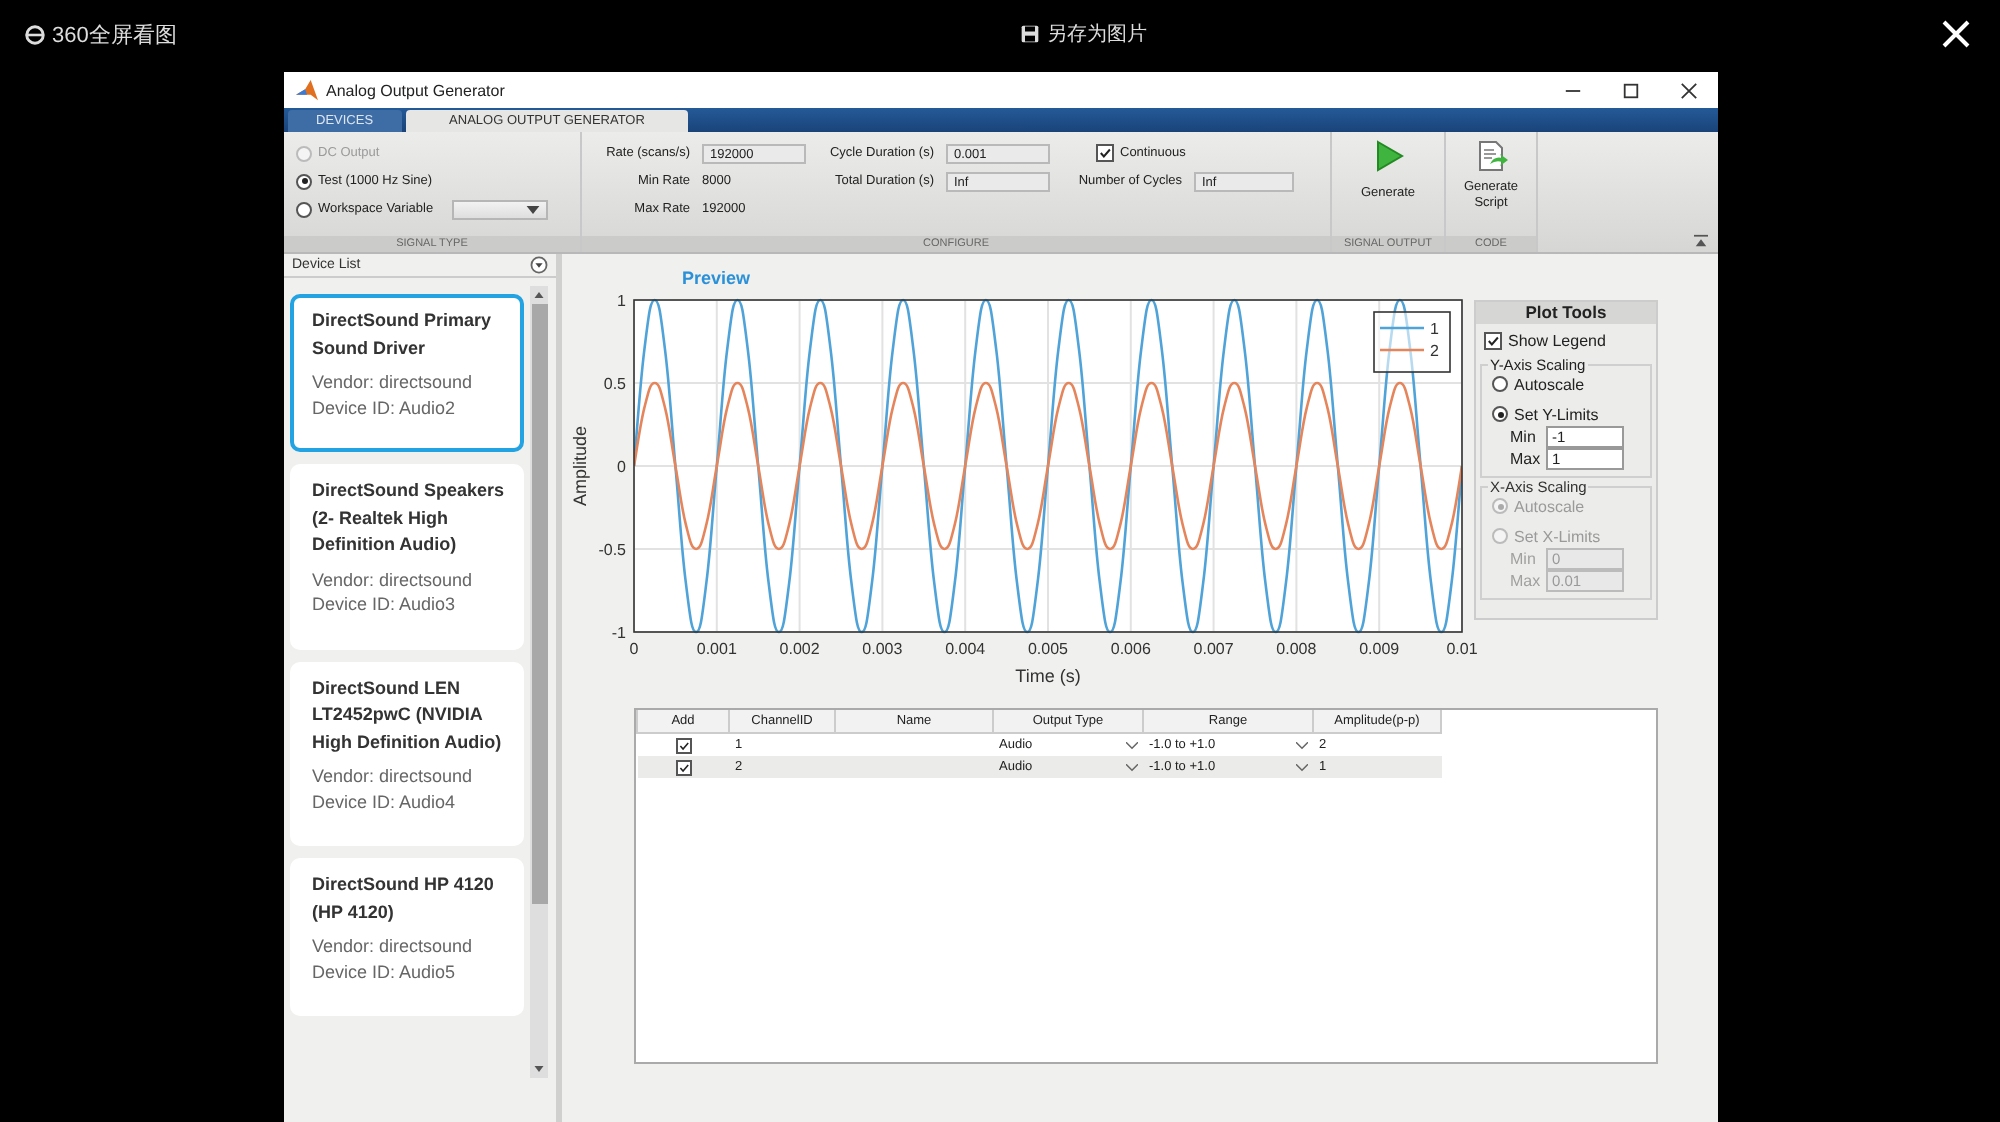 The image size is (2000, 1122). What do you see at coordinates (1435, 329) in the screenshot?
I see `legend-label: 1` at bounding box center [1435, 329].